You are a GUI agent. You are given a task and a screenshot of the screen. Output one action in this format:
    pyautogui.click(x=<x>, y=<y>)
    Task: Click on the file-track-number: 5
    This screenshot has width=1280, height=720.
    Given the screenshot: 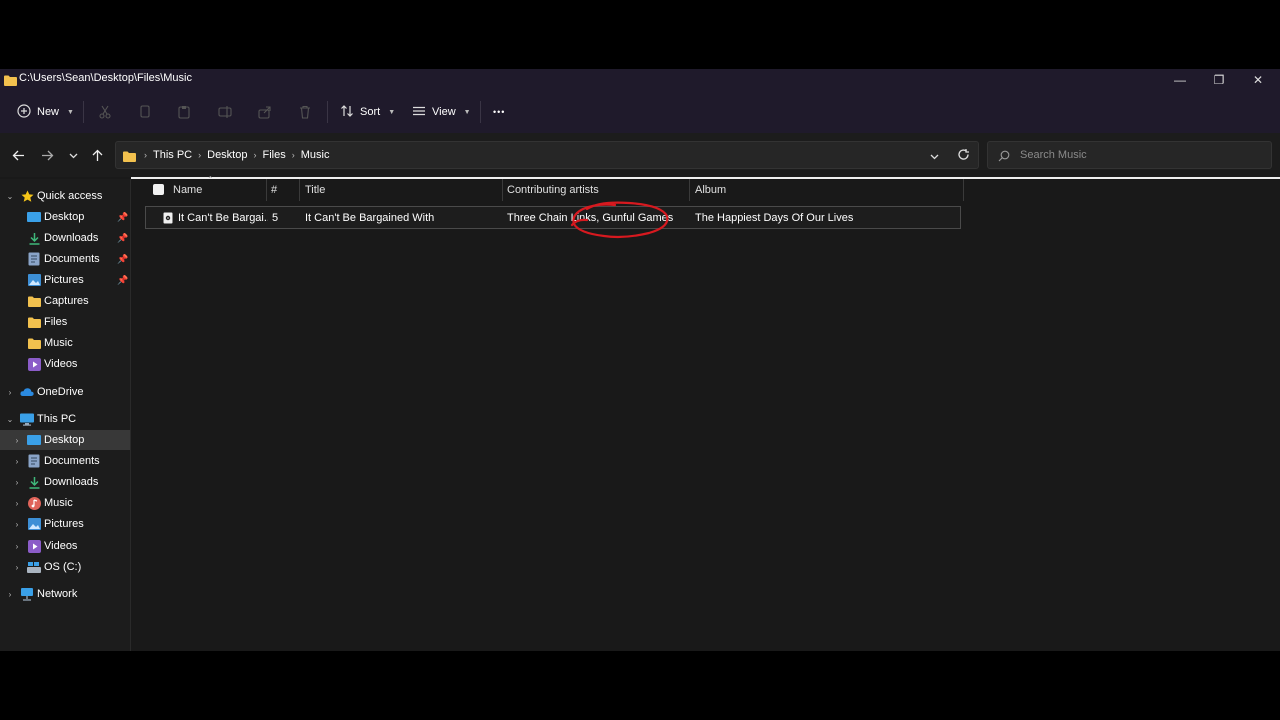 What is the action you would take?
    pyautogui.click(x=275, y=218)
    